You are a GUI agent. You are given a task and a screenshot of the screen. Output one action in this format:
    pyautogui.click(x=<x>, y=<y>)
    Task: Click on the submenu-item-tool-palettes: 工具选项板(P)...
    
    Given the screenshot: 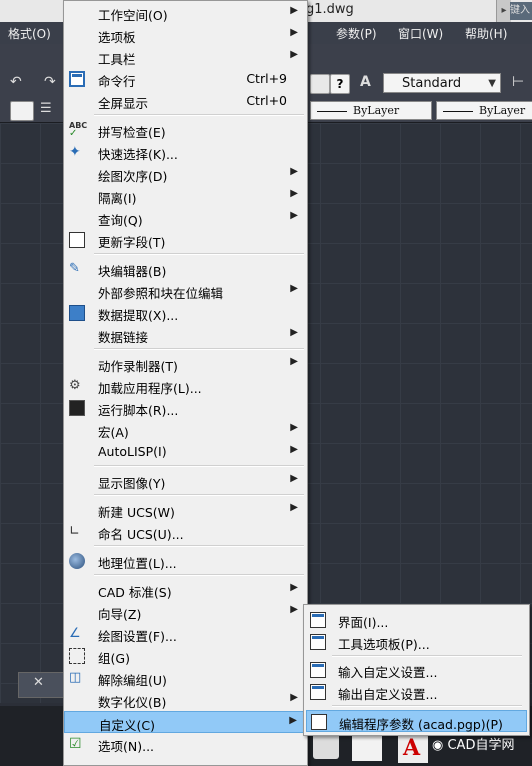 What is the action you would take?
    pyautogui.click(x=416, y=642)
    